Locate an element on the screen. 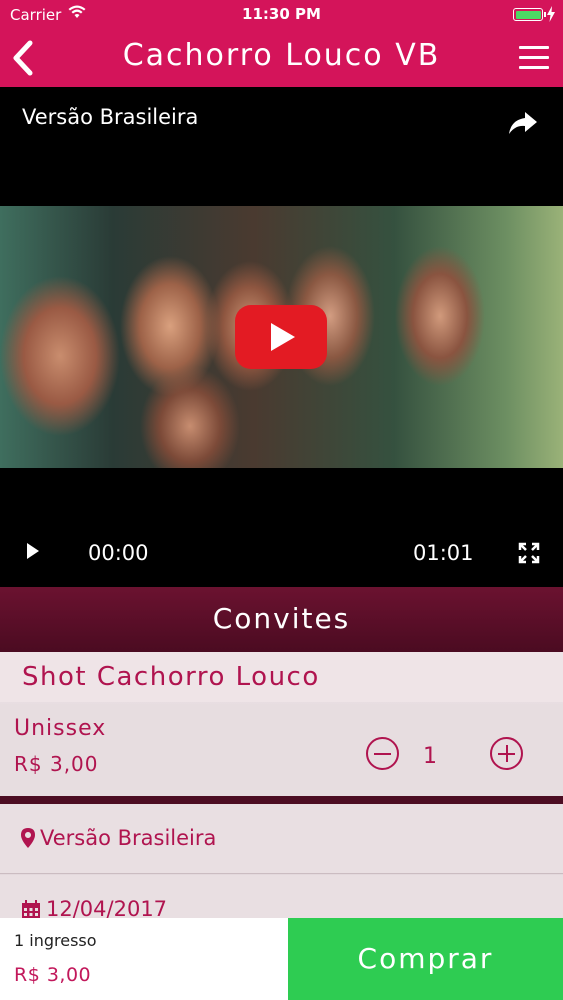  video-title: Versão Brasileira is located at coordinates (110, 117).